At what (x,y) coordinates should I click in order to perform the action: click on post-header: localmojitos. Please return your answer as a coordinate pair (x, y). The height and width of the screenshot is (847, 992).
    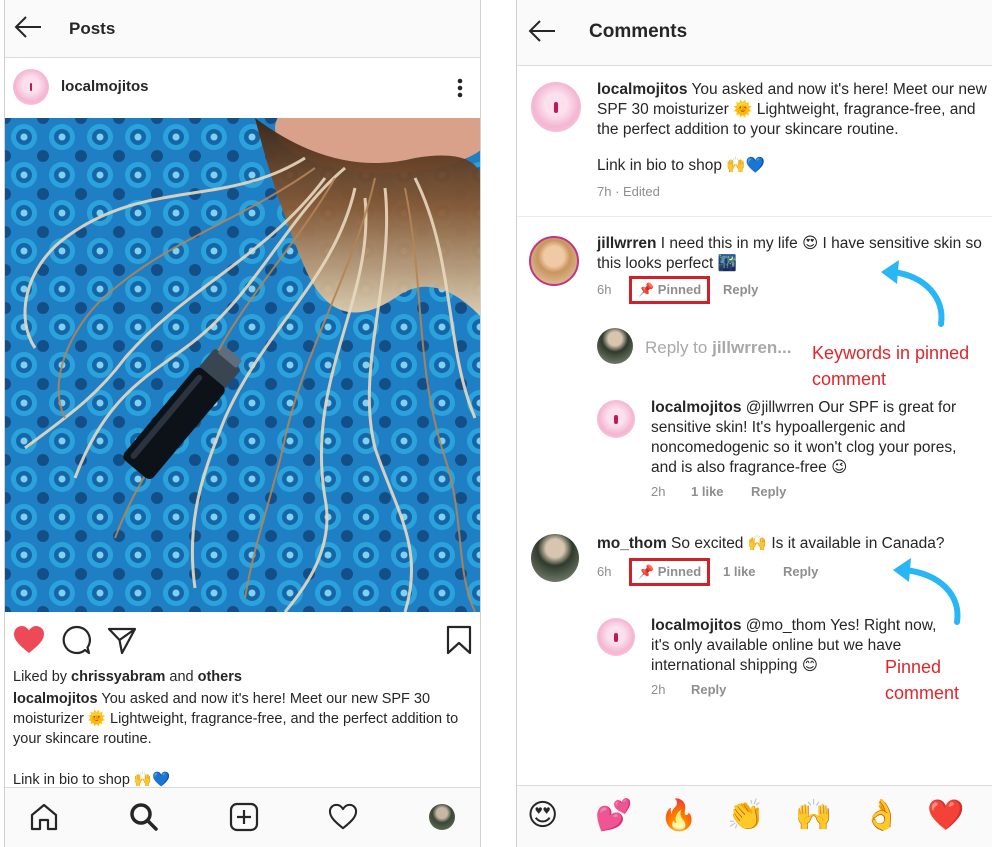
    Looking at the image, I should click on (242, 88).